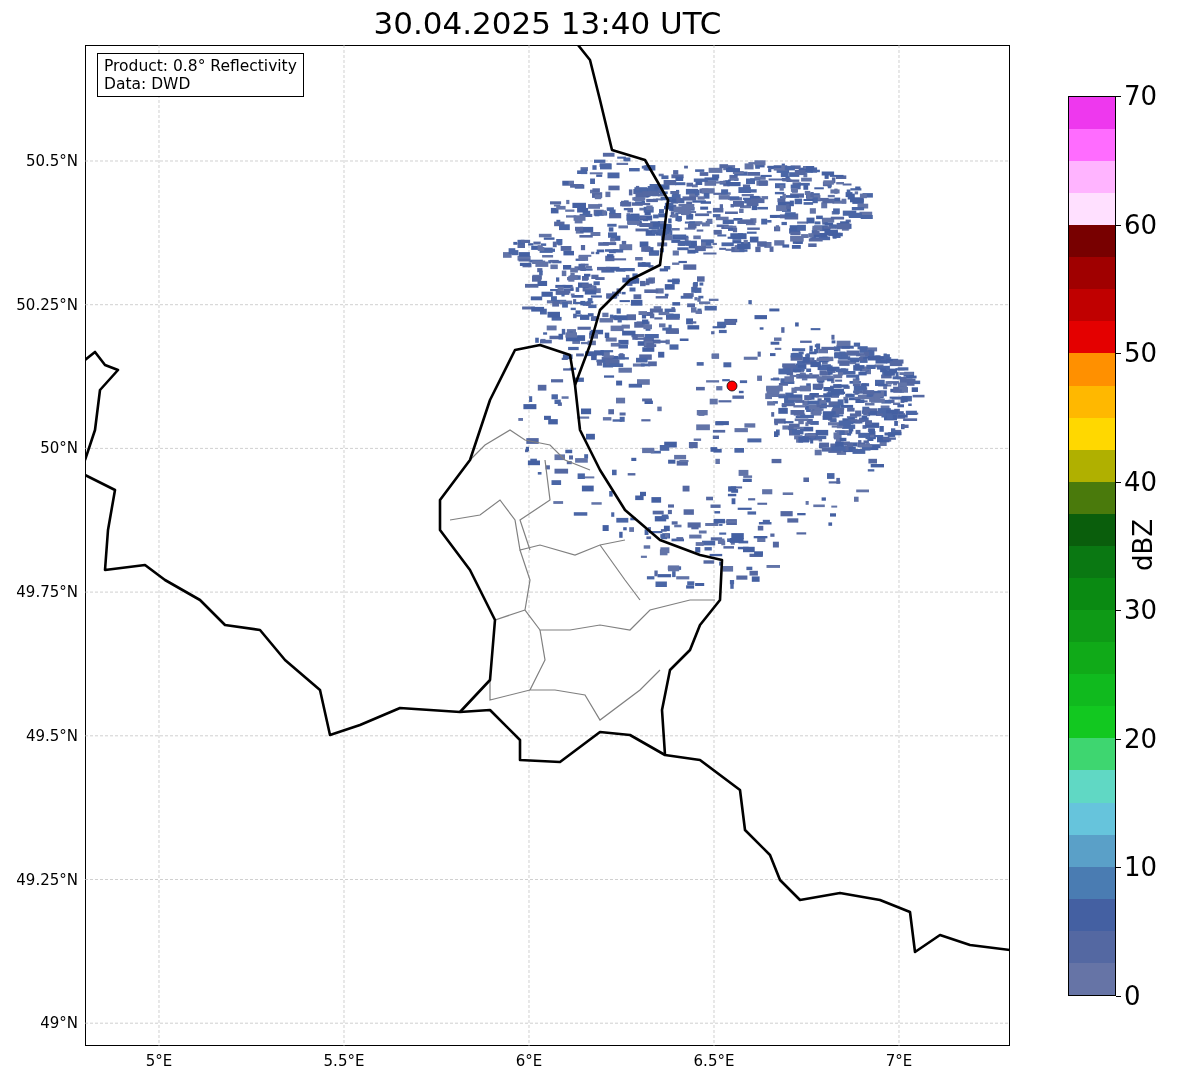  I want to click on info-text: Data: DWD, so click(148, 84).